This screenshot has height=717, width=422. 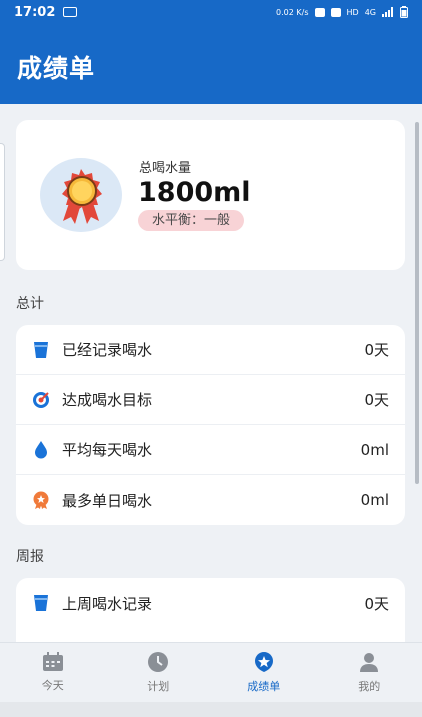 I want to click on water-drop-icon, so click(x=41, y=449).